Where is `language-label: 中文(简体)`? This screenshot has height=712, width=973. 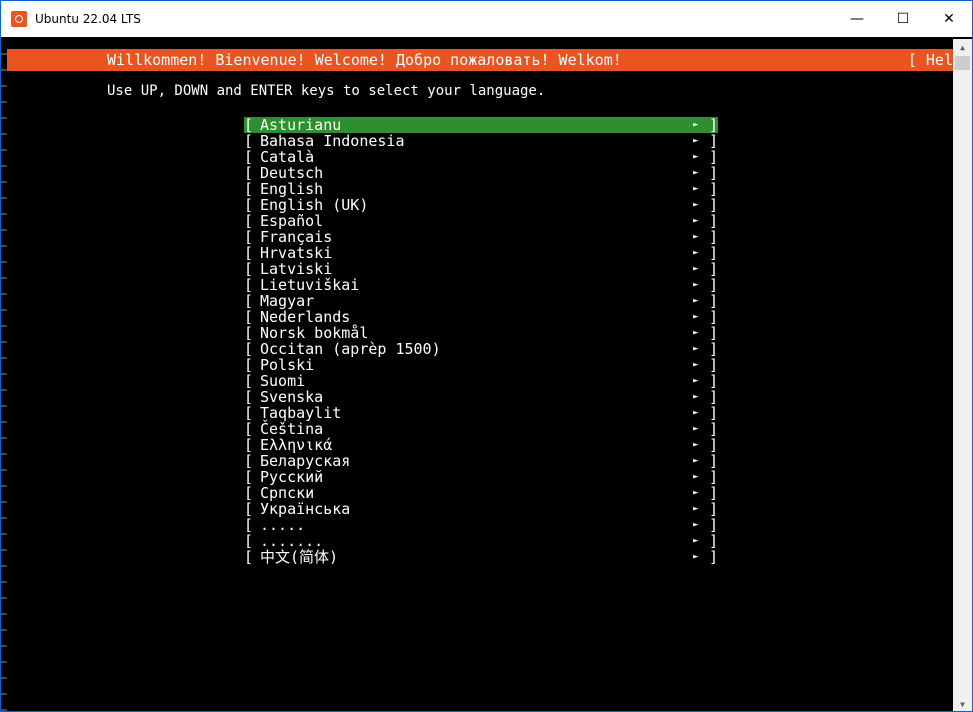
language-label: 中文(简体) is located at coordinates (299, 557).